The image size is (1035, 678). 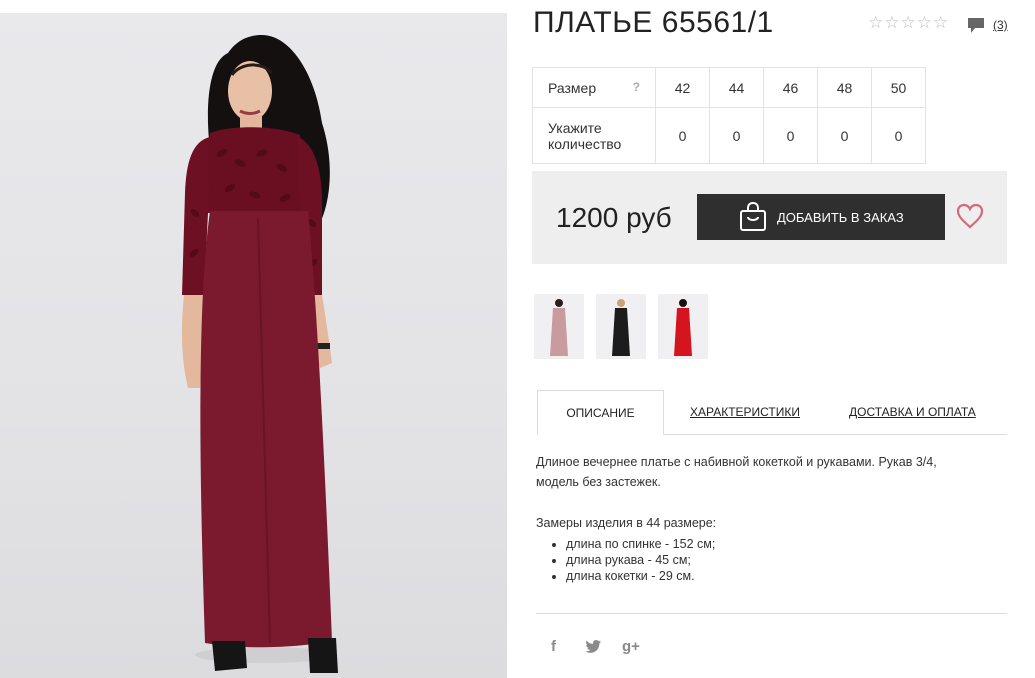 I want to click on list-item: длина по спинке - 152 см;, so click(x=640, y=544).